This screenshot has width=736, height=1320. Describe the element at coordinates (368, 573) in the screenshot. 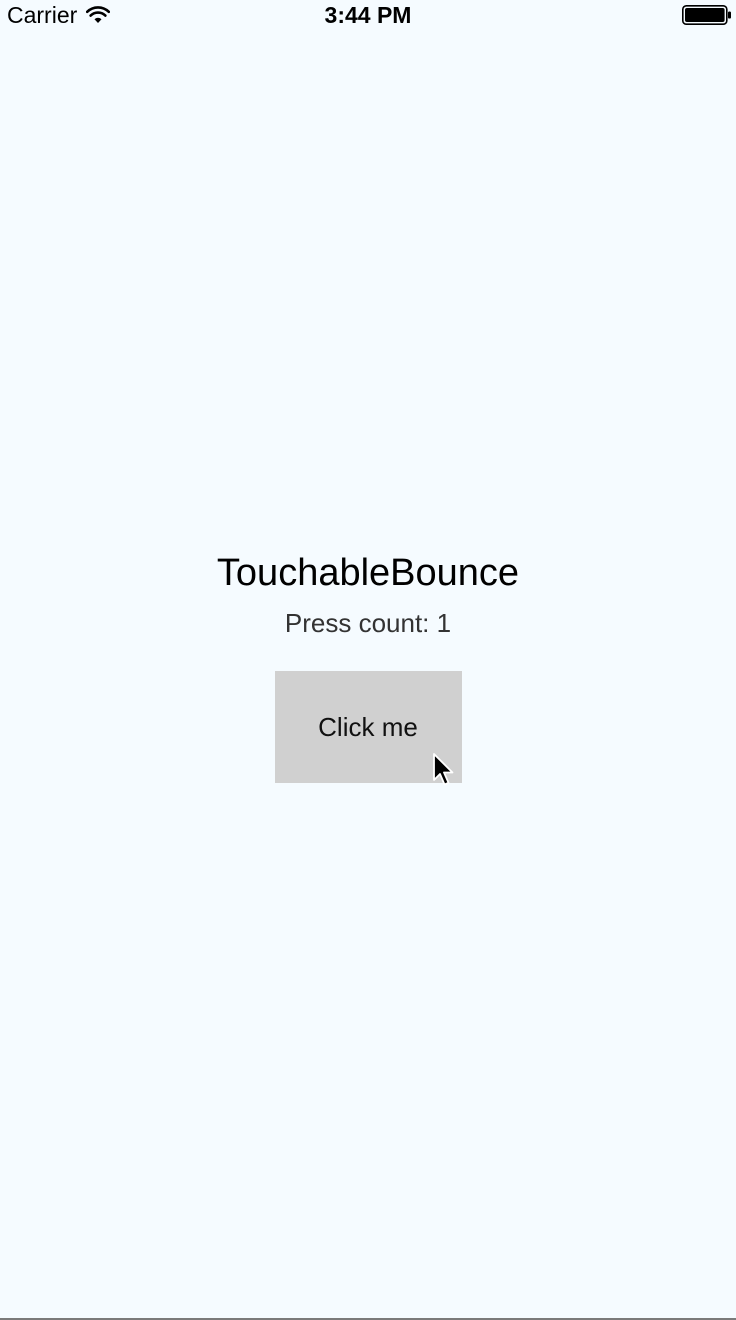

I see `page-title: TouchableBounce` at that location.